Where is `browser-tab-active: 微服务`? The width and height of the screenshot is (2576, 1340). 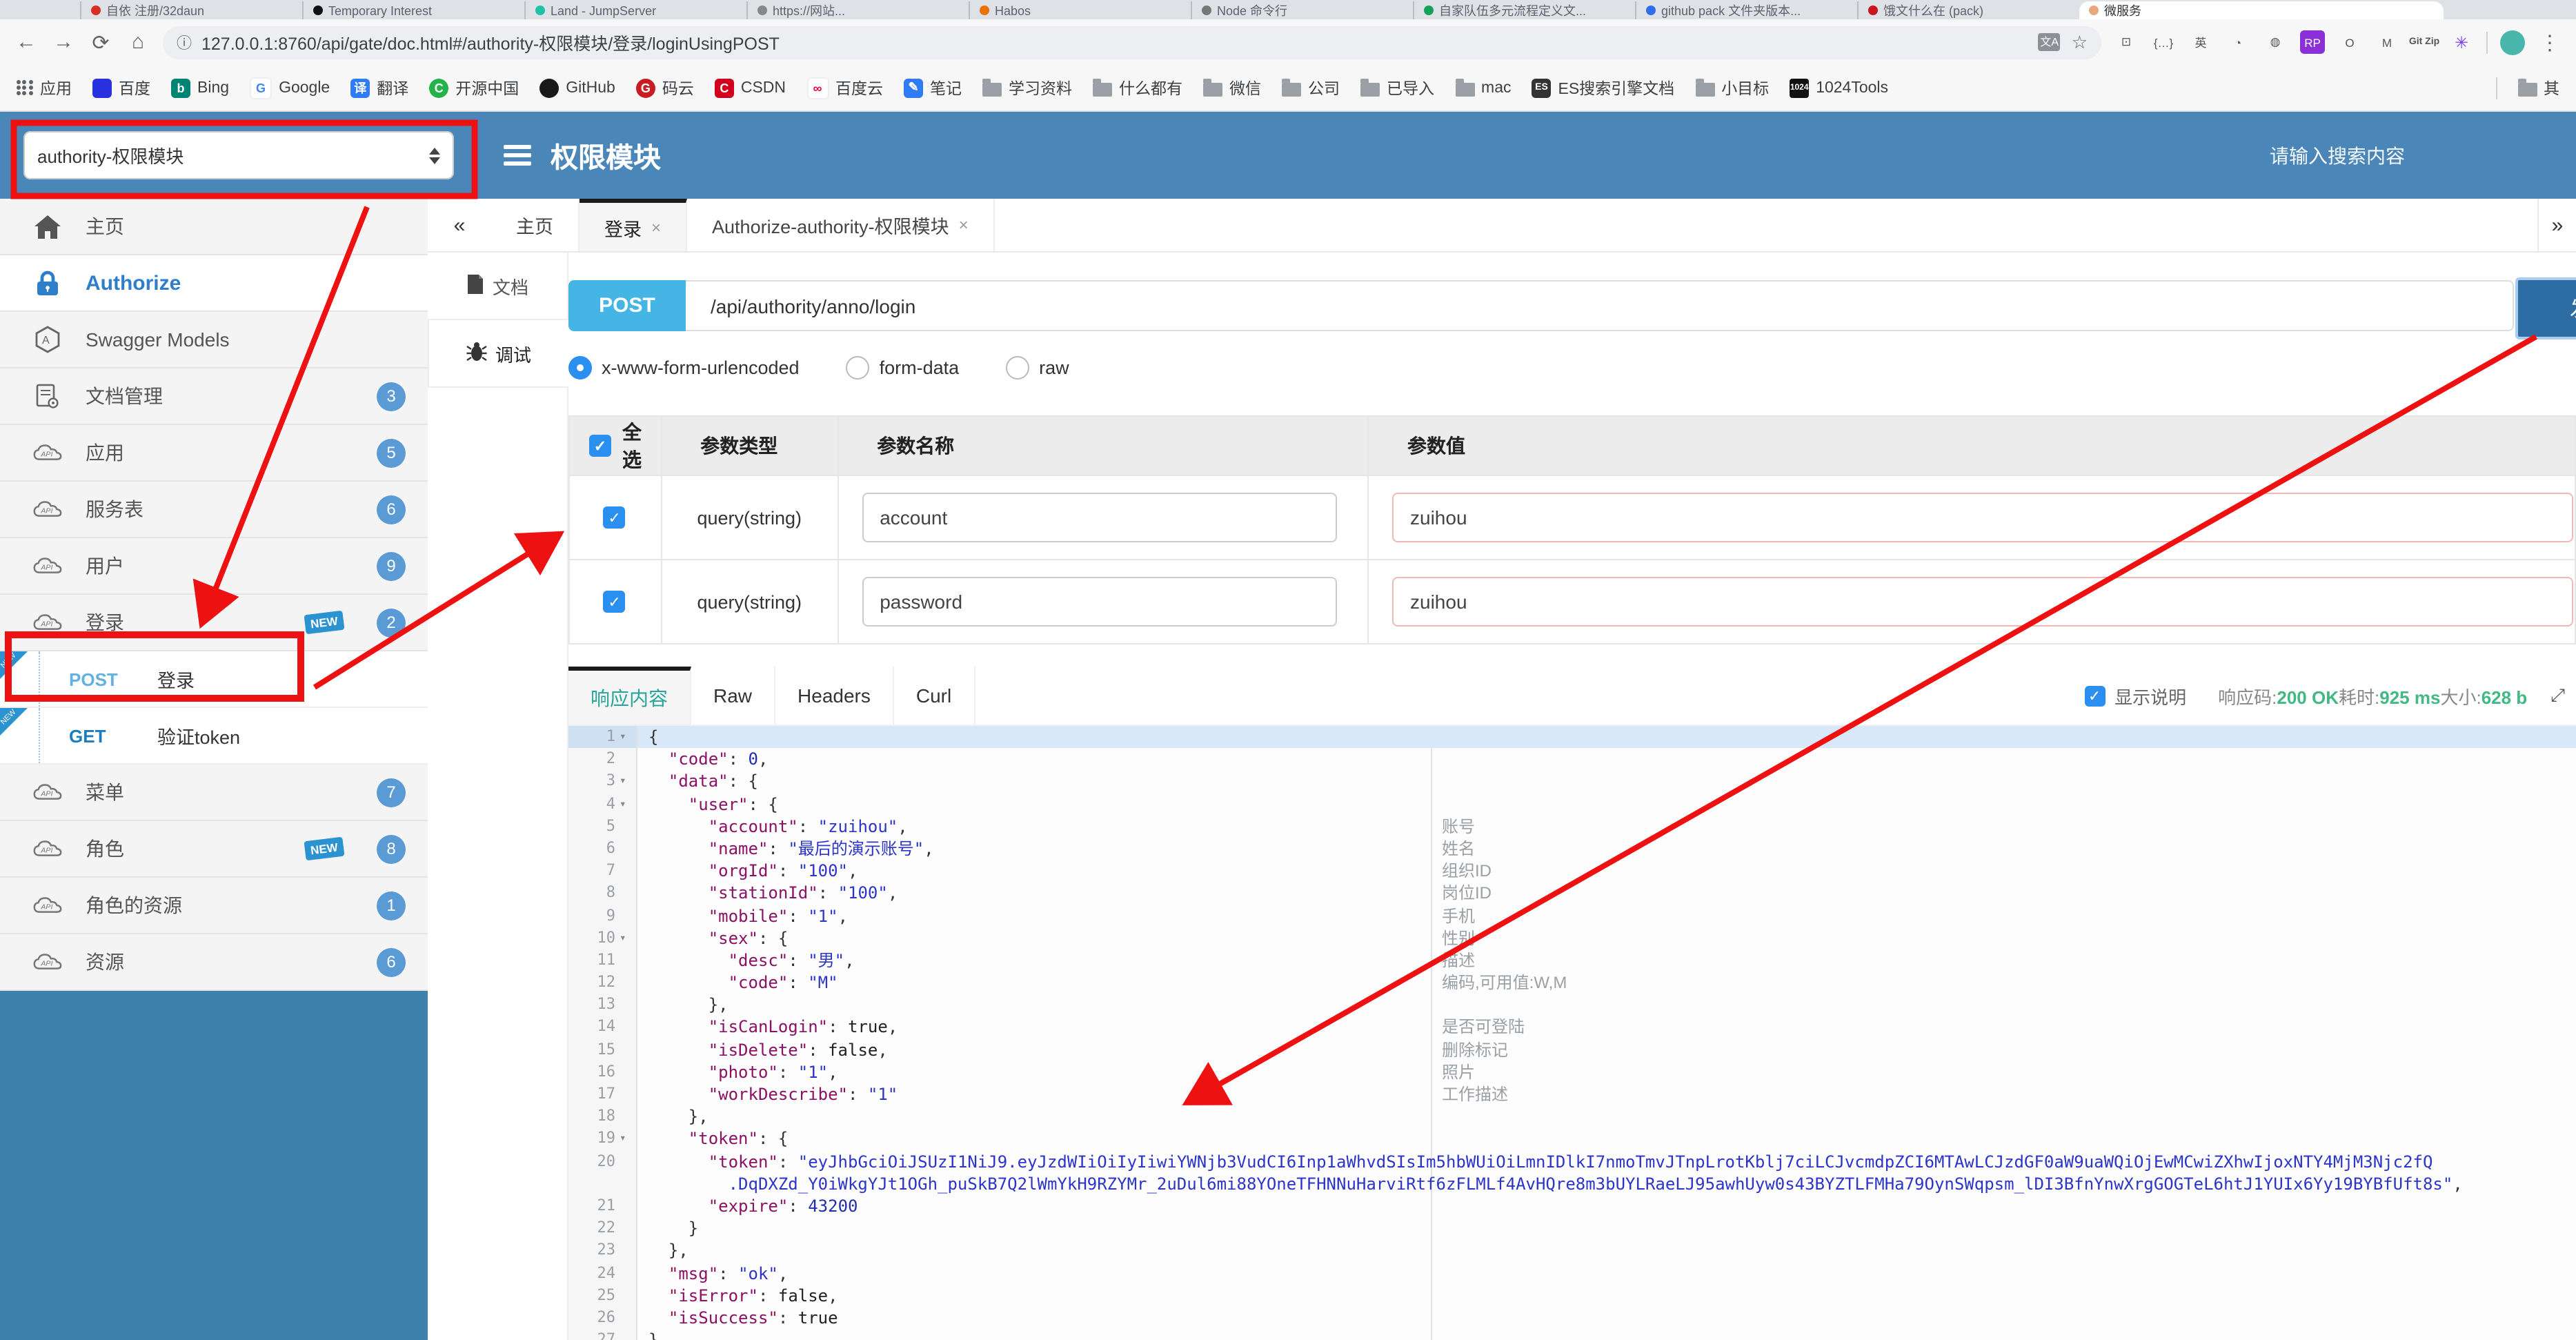
browser-tab-active: 微服务 is located at coordinates (2261, 10).